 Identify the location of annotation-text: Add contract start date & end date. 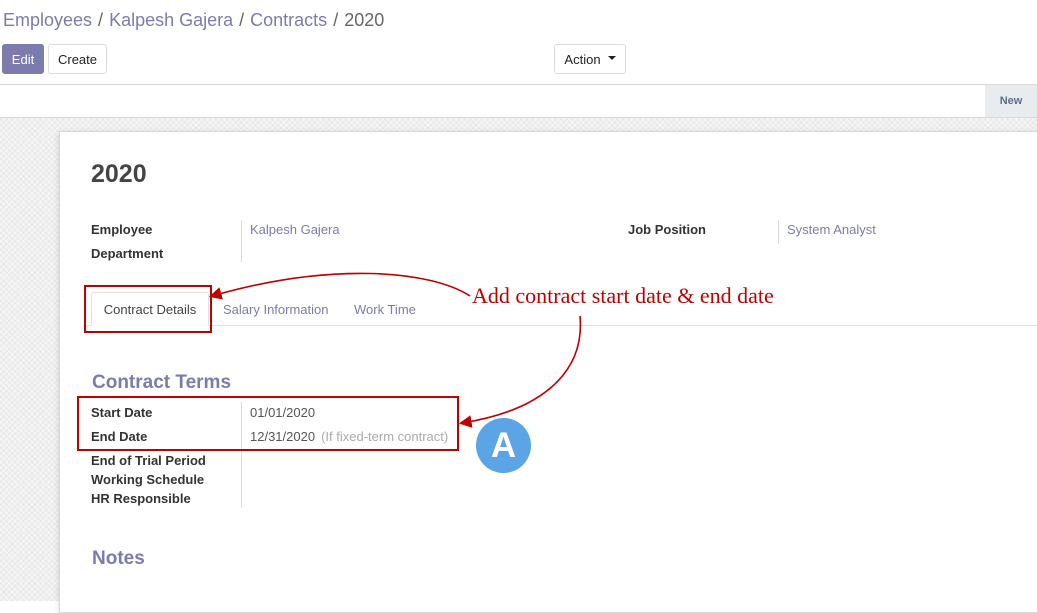
(623, 295).